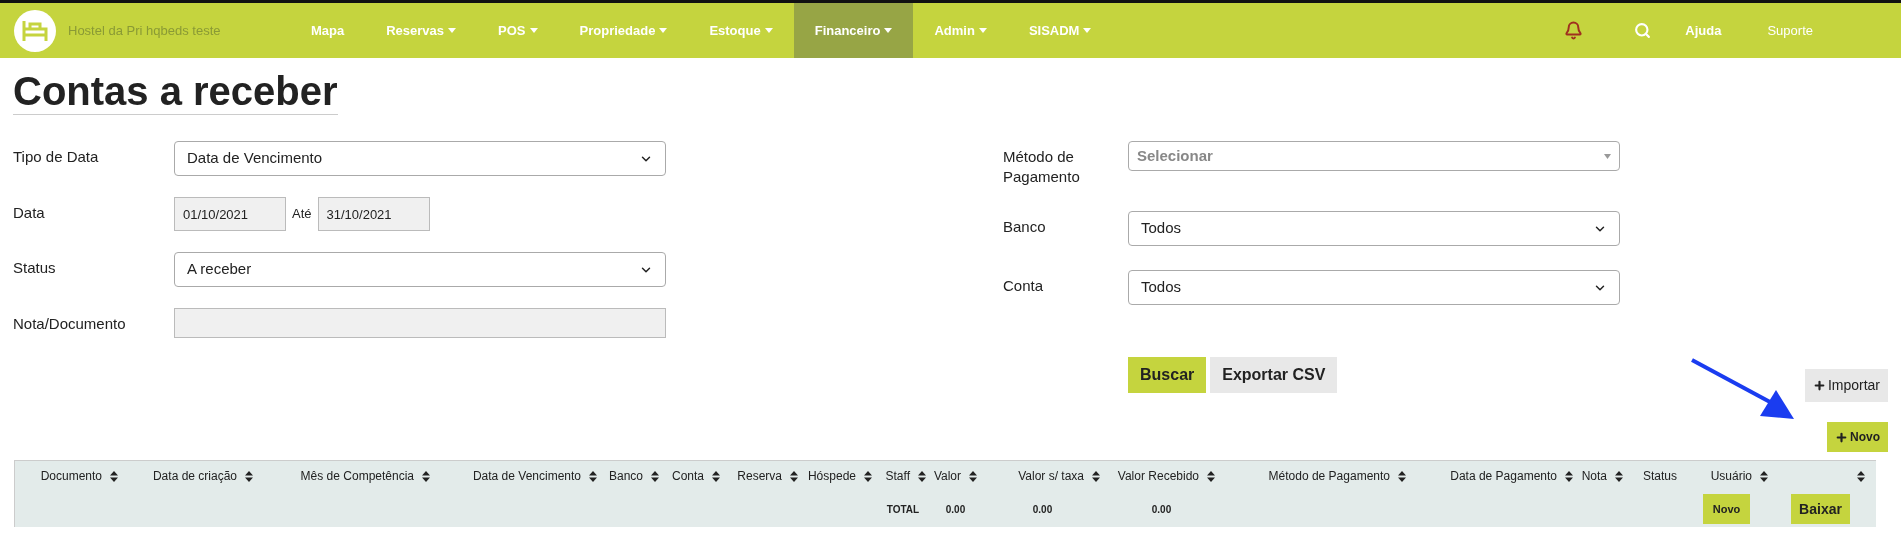 Image resolution: width=1901 pixels, height=543 pixels. I want to click on column-header: Valor Recebido, so click(1158, 476).